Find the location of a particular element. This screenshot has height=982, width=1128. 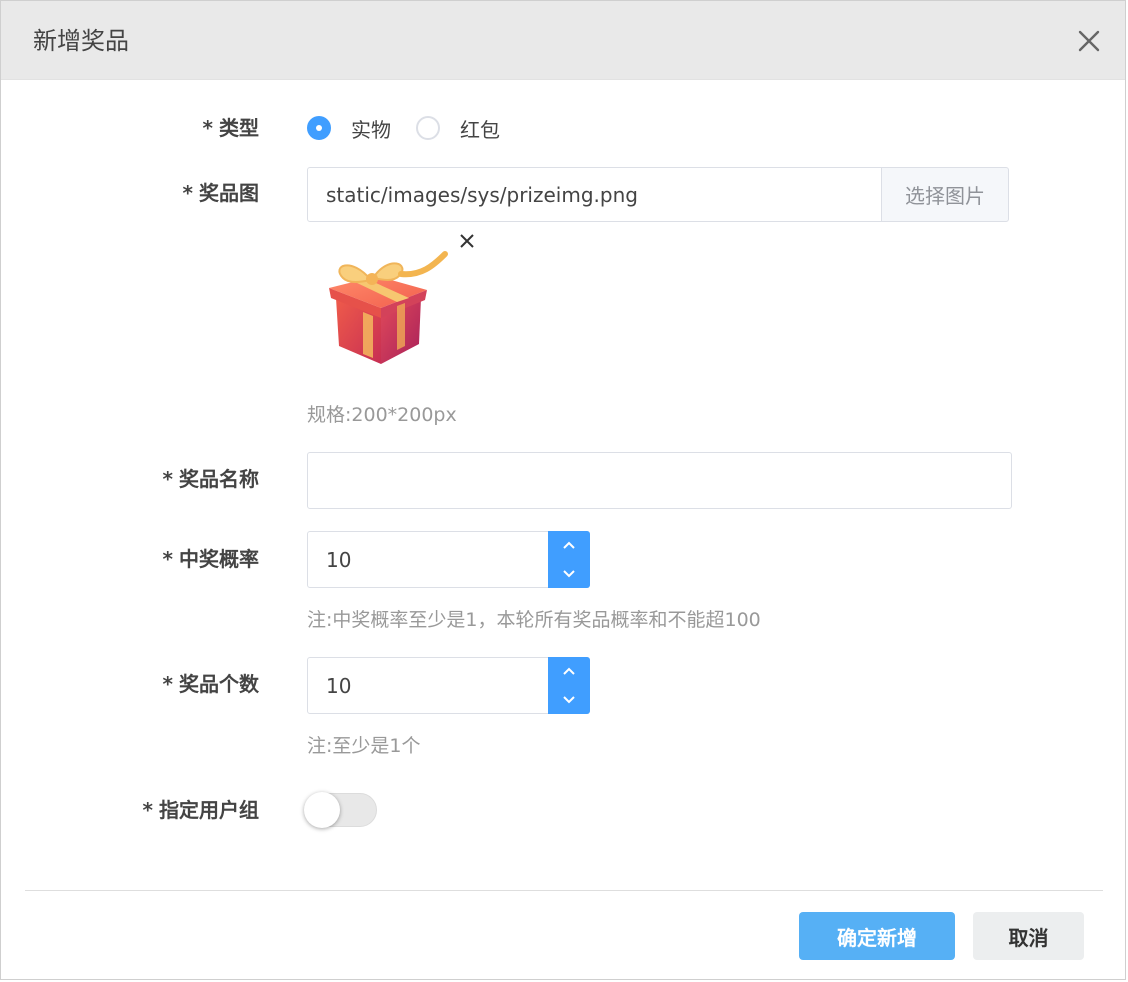

prize-image-label: * 奖品图 is located at coordinates (221, 193).